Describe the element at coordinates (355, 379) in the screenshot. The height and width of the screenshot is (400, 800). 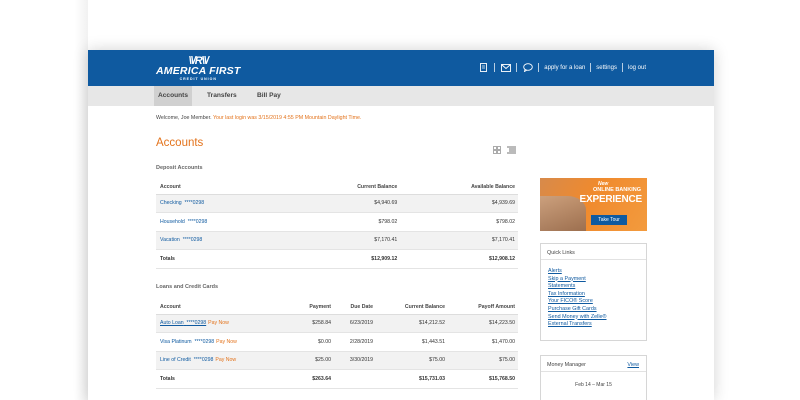
I see `total-due-date` at that location.